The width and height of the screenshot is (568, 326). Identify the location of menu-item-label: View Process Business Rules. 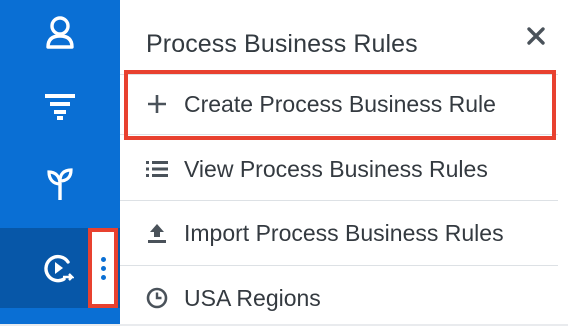
(336, 168).